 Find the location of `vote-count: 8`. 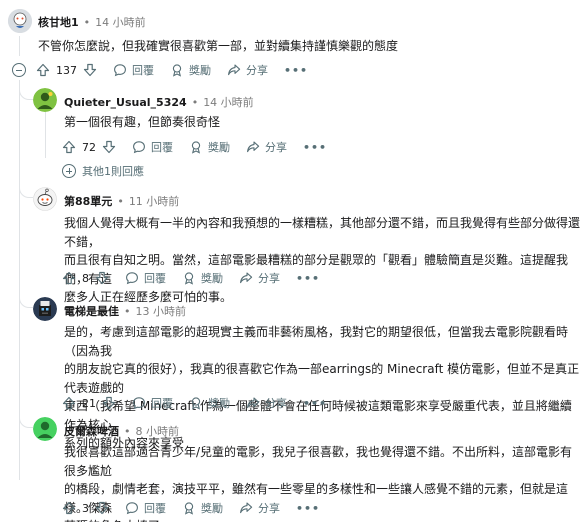

vote-count: 8 is located at coordinates (85, 278).